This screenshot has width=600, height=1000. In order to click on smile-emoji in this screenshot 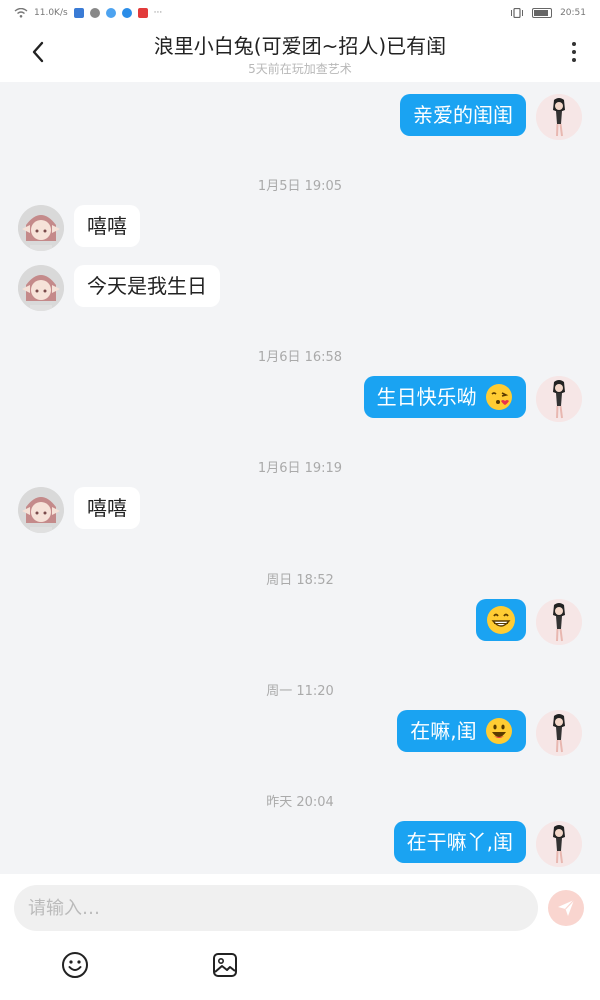, I will do `click(499, 730)`.